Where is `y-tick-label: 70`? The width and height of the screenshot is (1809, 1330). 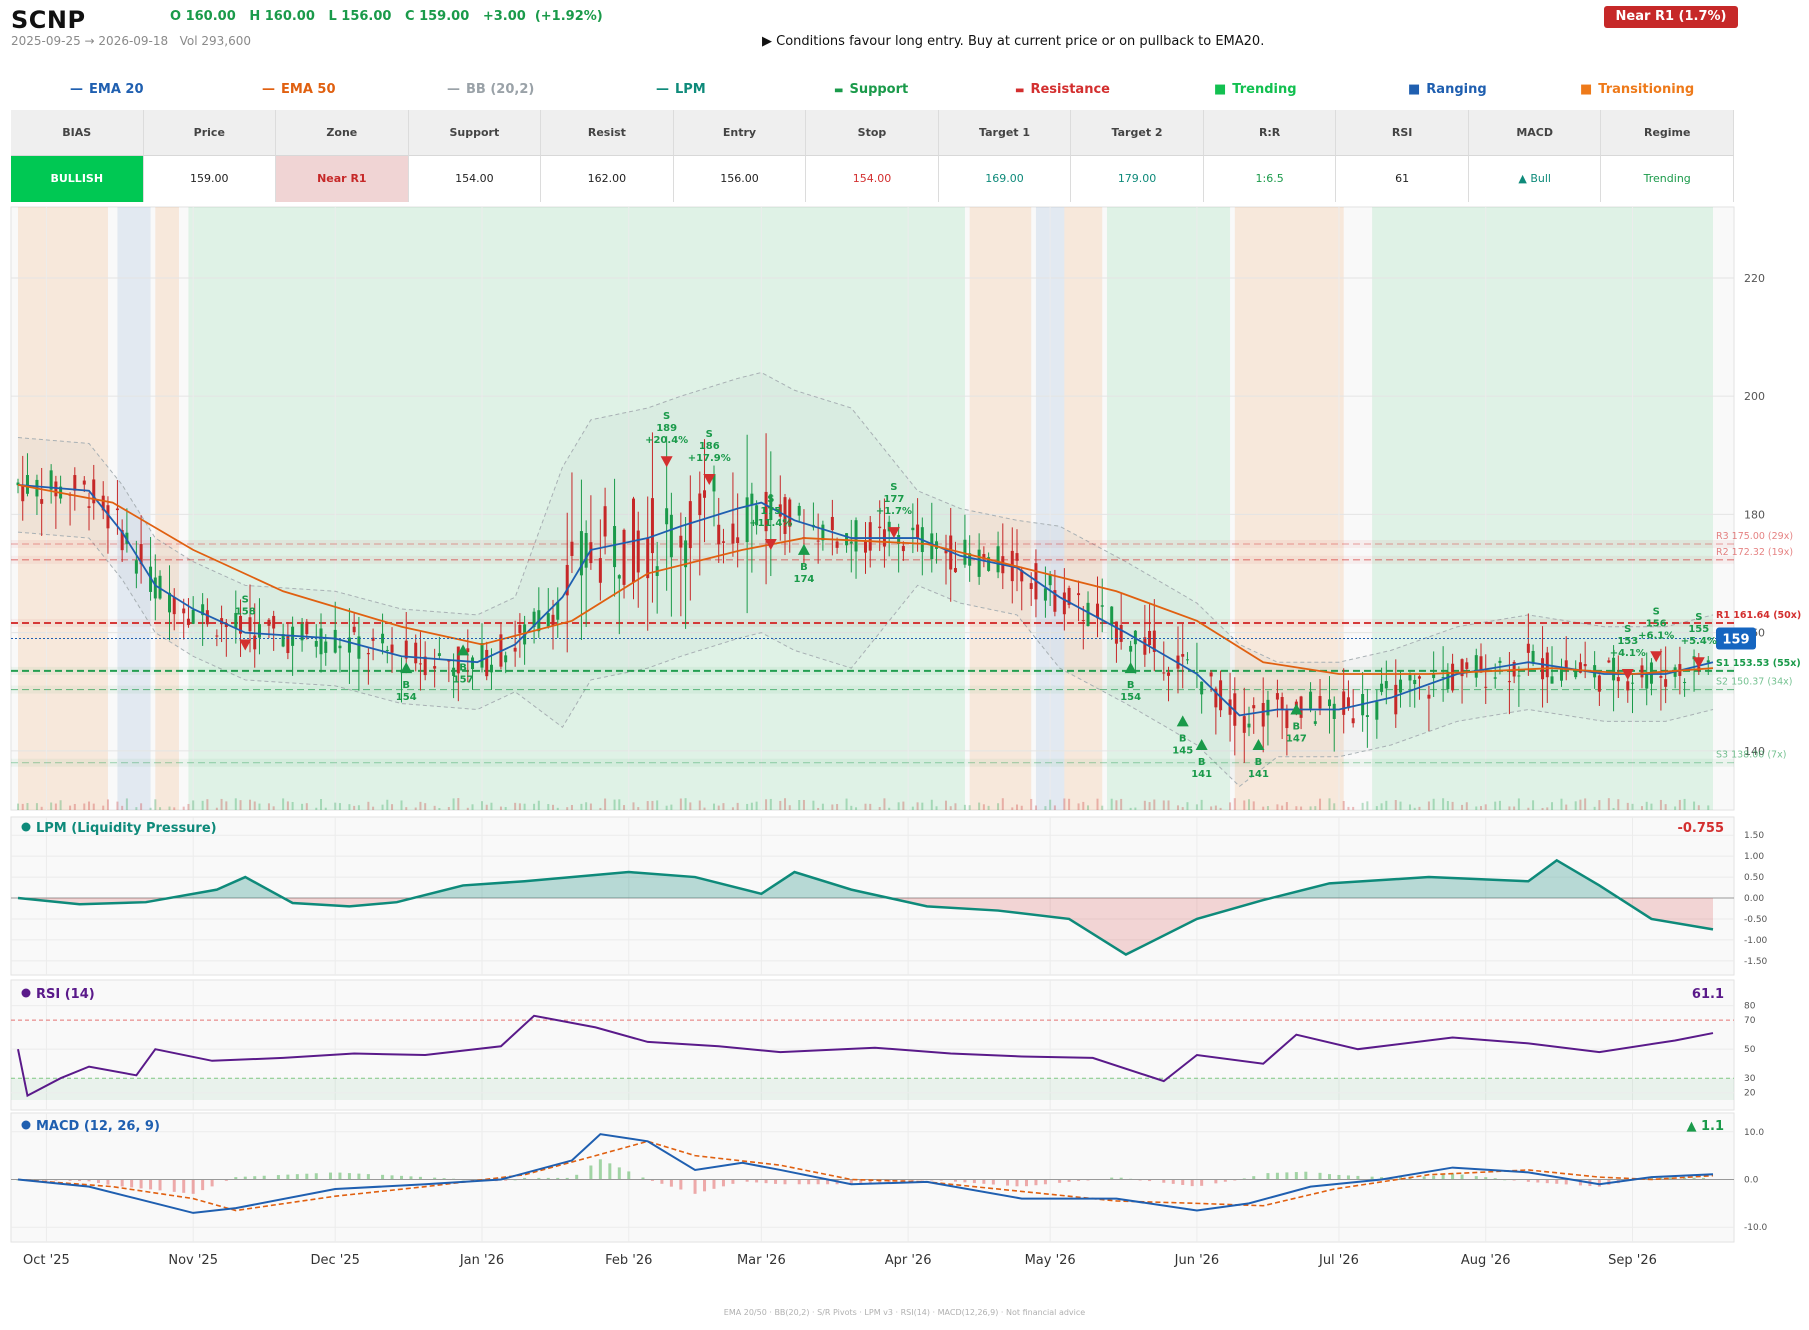
y-tick-label: 70 is located at coordinates (1750, 1021).